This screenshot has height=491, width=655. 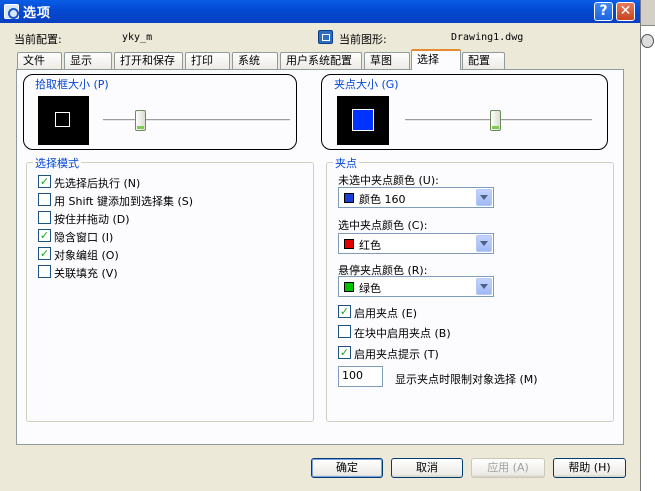 What do you see at coordinates (137, 37) in the screenshot?
I see `current-profile-value: yky_m` at bounding box center [137, 37].